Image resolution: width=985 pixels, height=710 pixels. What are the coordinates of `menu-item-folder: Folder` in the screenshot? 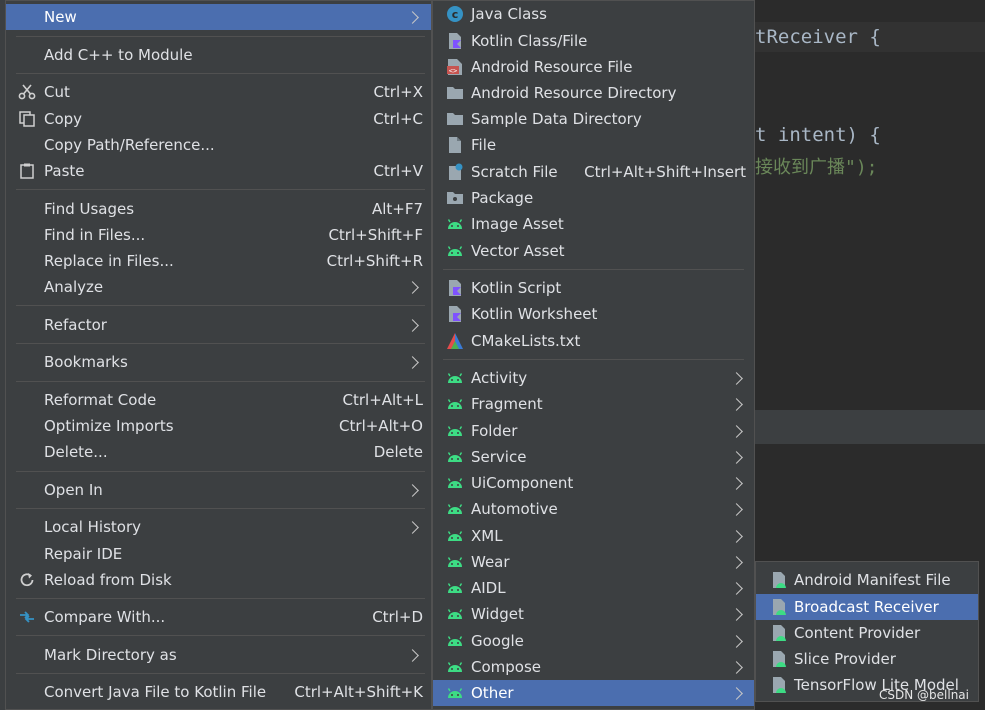 It's located at (593, 431).